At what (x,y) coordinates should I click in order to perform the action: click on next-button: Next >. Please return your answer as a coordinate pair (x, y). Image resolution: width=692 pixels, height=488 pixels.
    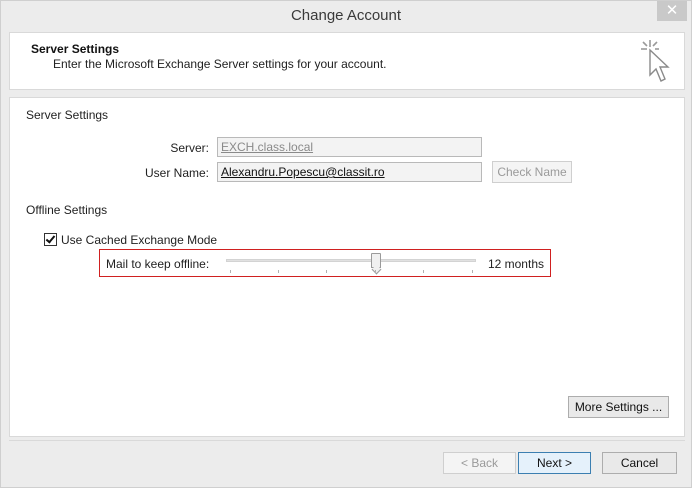
    Looking at the image, I should click on (554, 463).